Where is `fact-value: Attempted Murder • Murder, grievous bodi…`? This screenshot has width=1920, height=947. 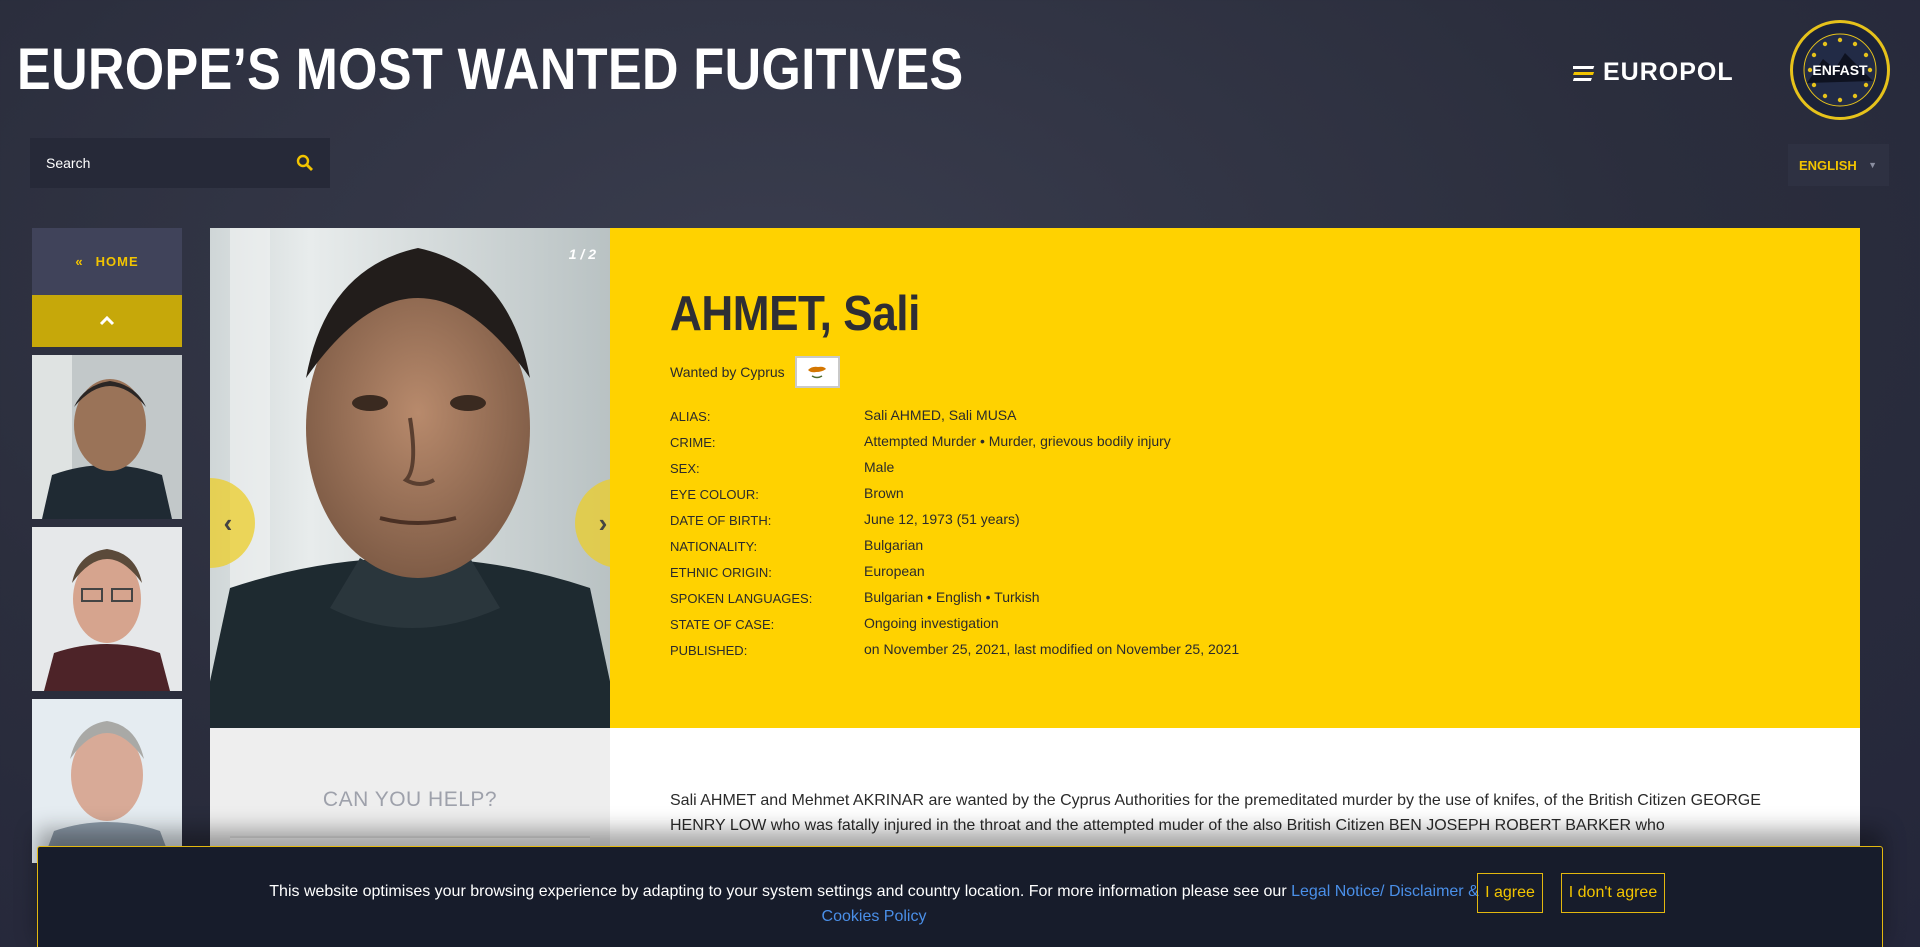
fact-value: Attempted Murder • Murder, grievous bodi… is located at coordinates (1017, 441).